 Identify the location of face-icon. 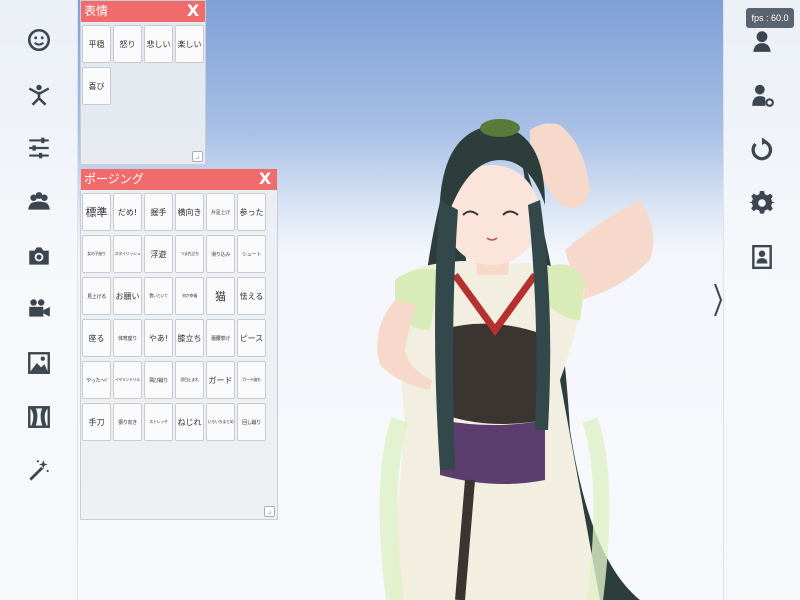
(39, 40).